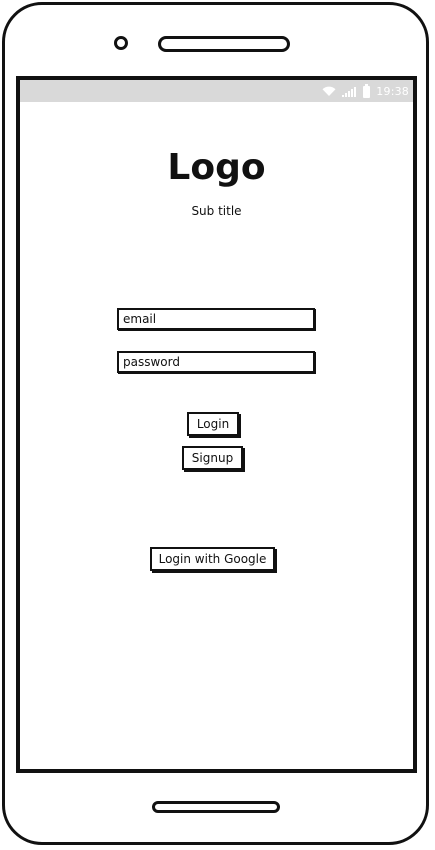 This screenshot has height=850, width=435. I want to click on home-button, so click(216, 807).